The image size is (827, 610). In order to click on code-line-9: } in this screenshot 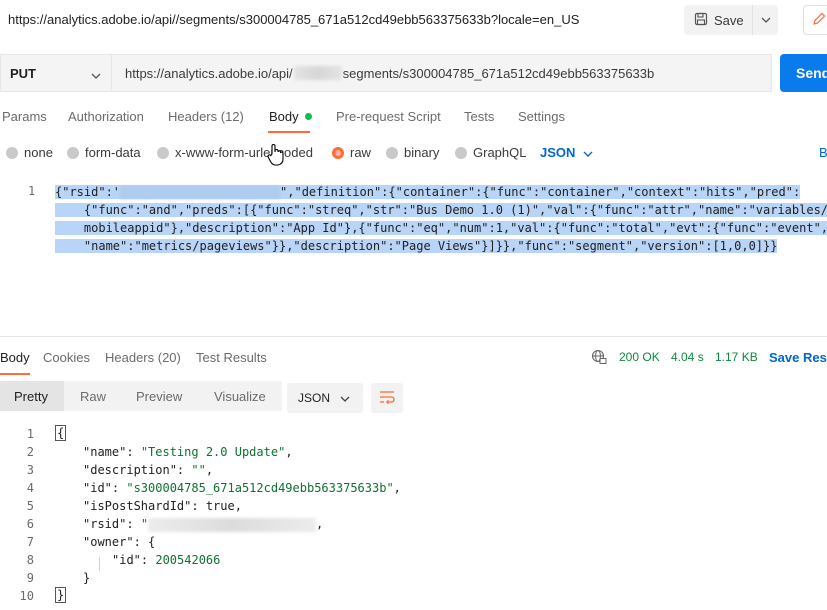, I will do `click(87, 578)`.